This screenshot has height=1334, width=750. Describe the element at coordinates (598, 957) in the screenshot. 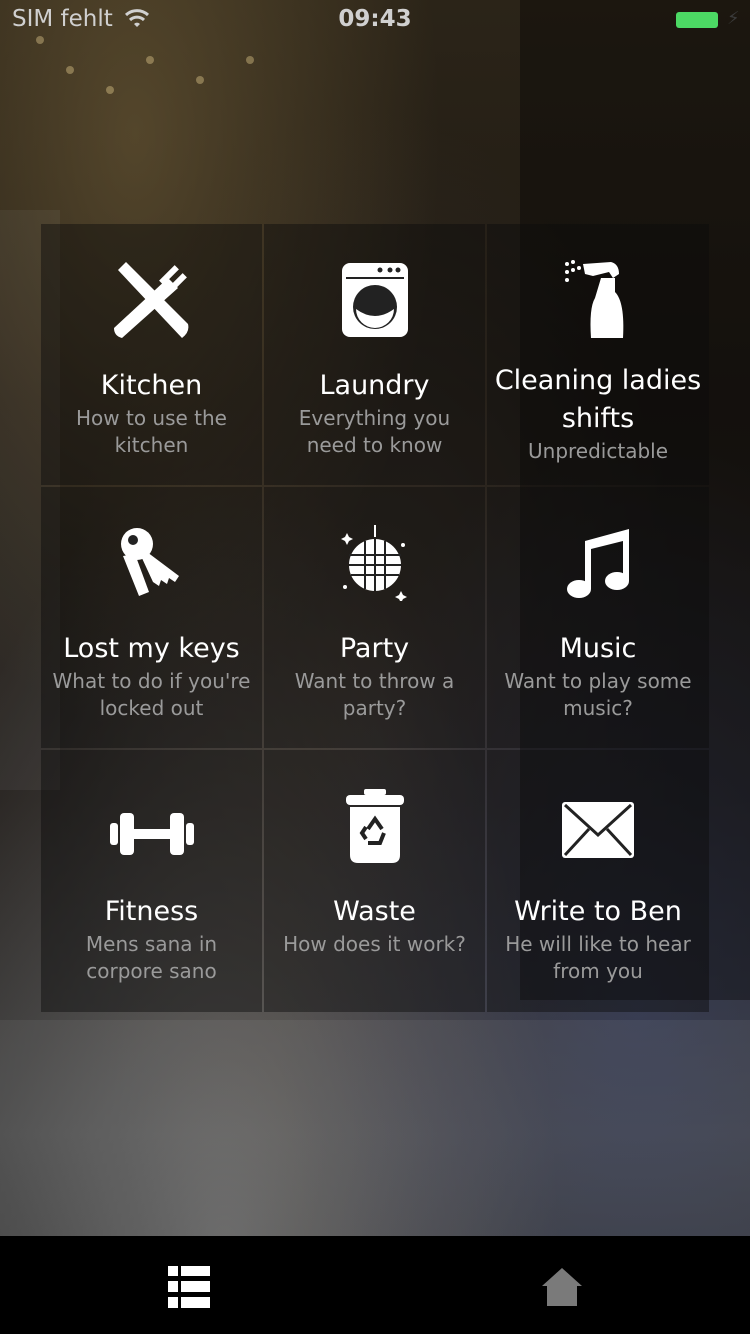

I see `tile-subtitle: He will like to hear from you` at that location.